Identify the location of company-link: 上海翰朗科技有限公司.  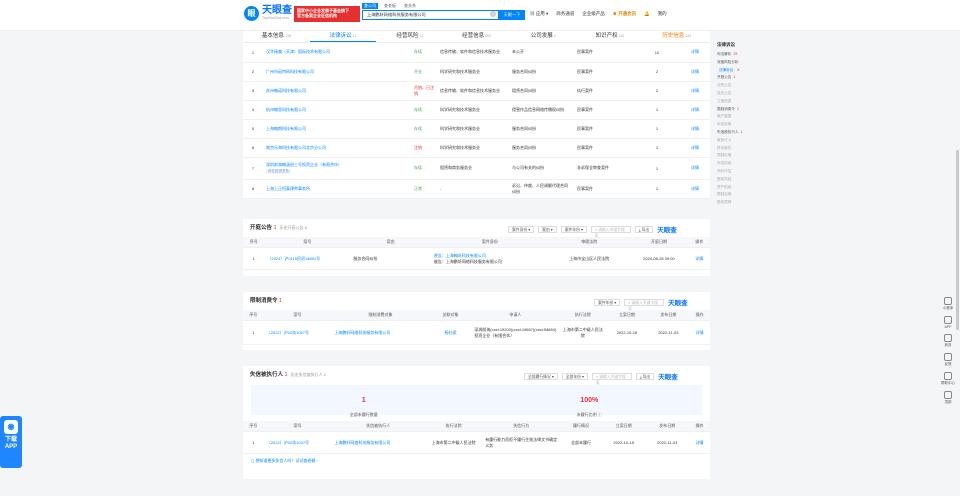
(286, 128).